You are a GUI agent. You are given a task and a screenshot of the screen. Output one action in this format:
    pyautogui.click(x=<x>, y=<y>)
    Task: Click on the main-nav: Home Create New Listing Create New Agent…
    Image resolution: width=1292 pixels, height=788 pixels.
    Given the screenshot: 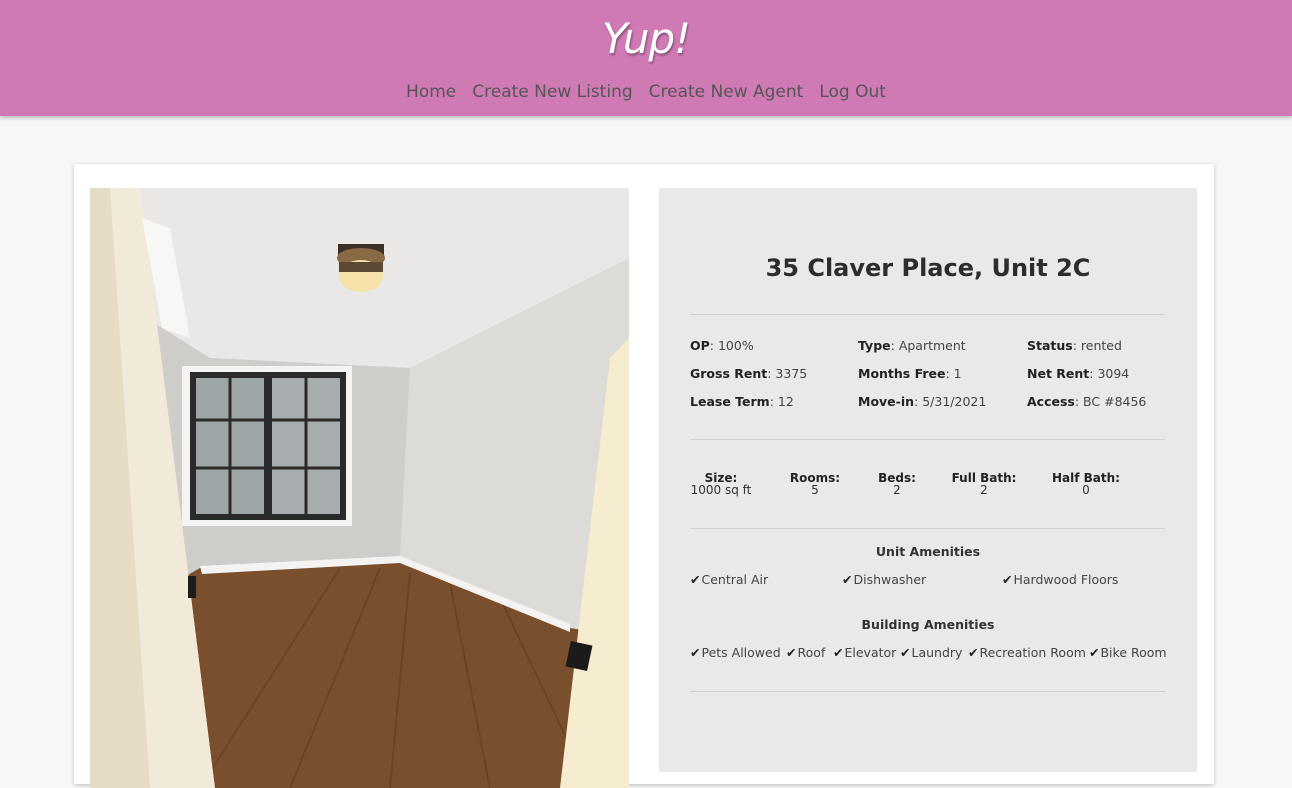 What is the action you would take?
    pyautogui.click(x=646, y=92)
    